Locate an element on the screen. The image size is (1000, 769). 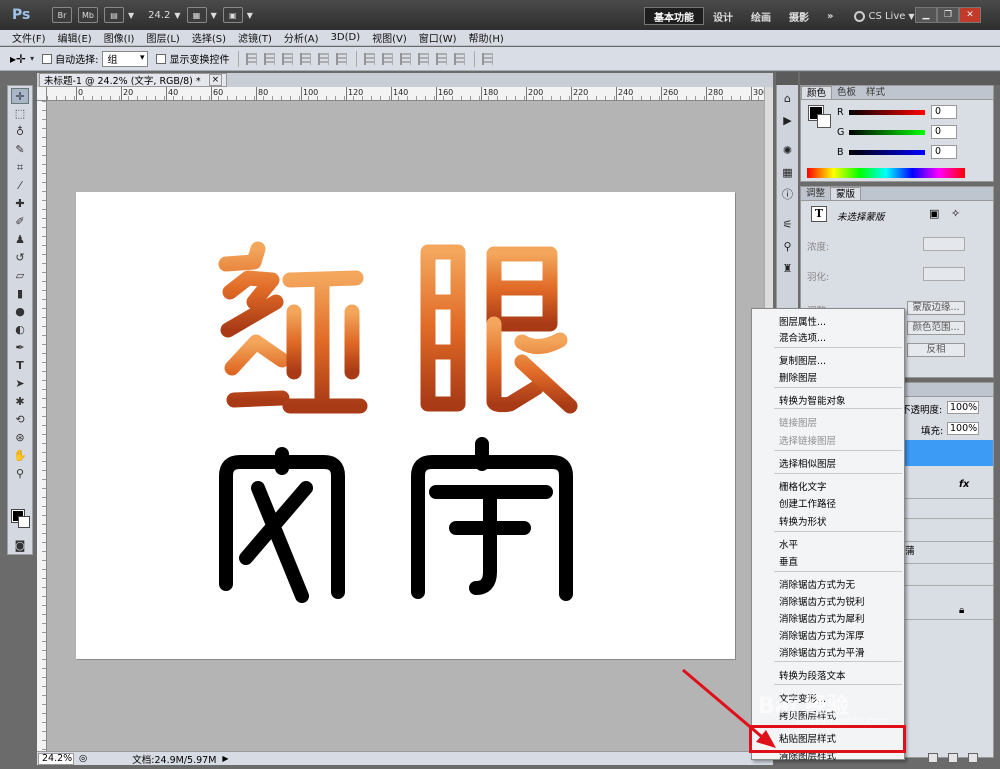
annotation-arrow-line is located at coordinates (725, 706).